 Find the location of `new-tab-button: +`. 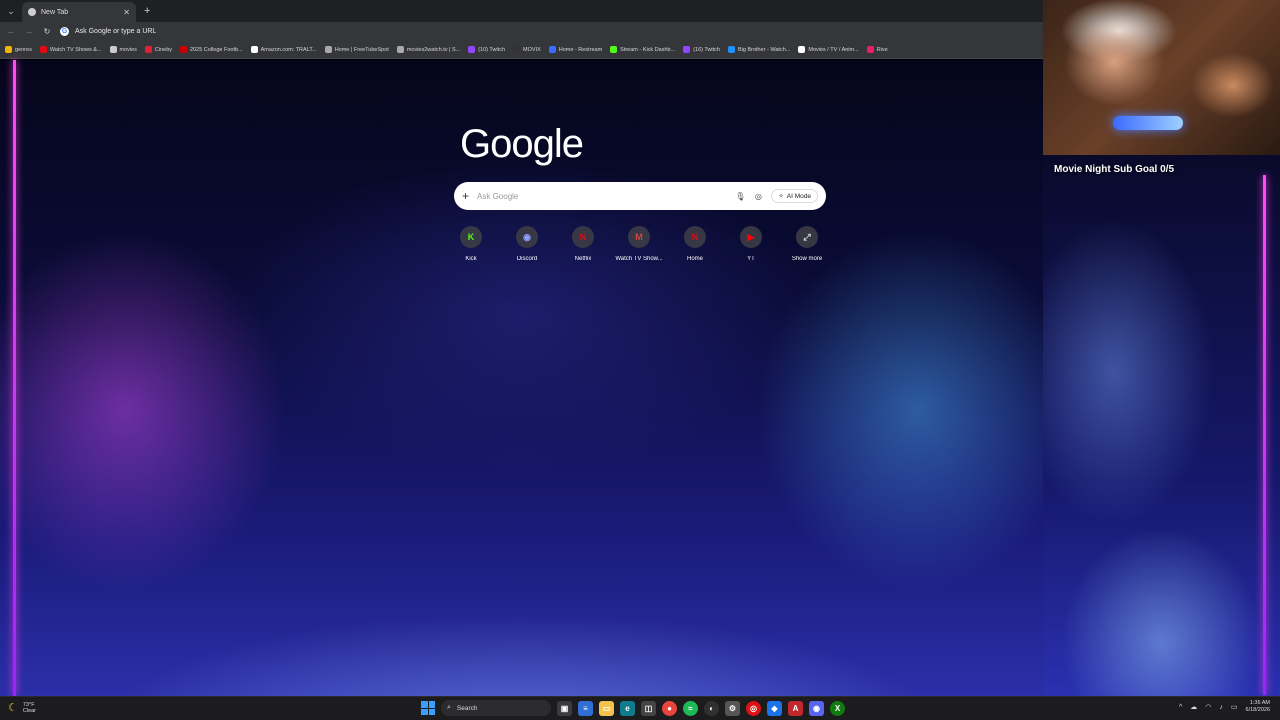

new-tab-button: + is located at coordinates (147, 11).